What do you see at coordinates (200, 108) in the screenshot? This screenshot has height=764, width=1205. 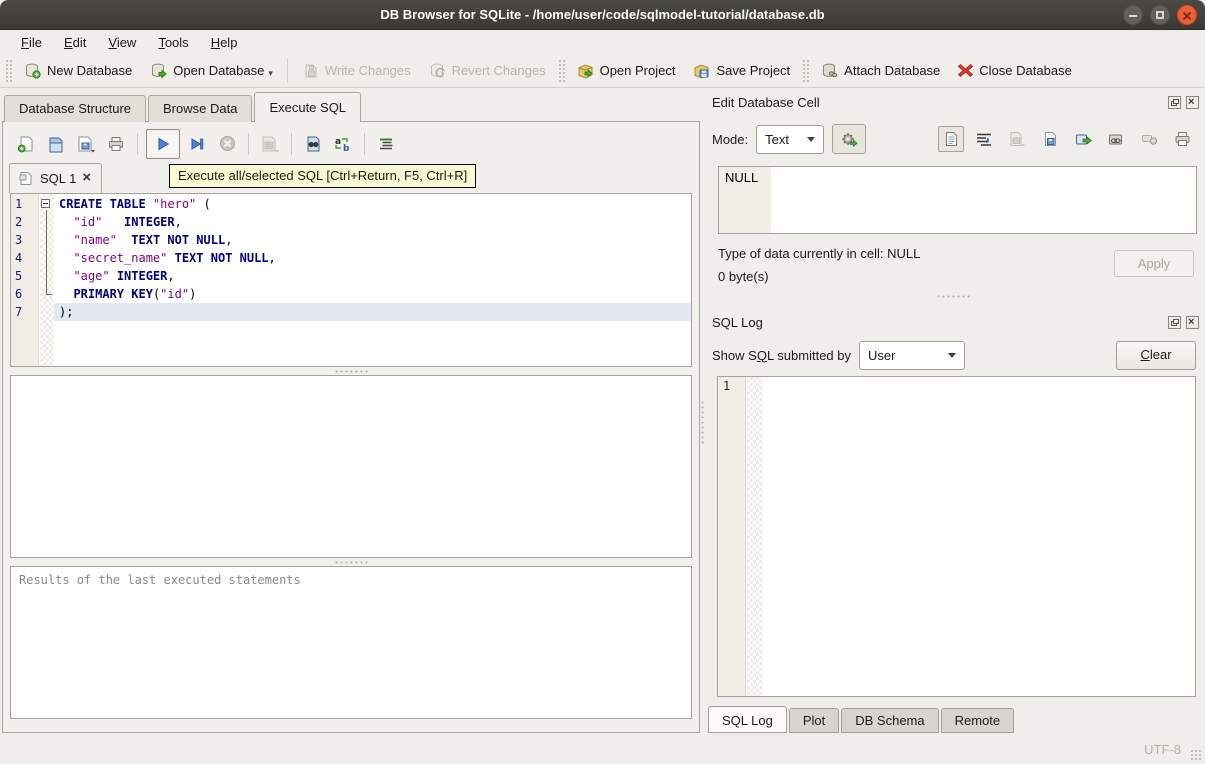 I see `tab-browse-data: Browse Data` at bounding box center [200, 108].